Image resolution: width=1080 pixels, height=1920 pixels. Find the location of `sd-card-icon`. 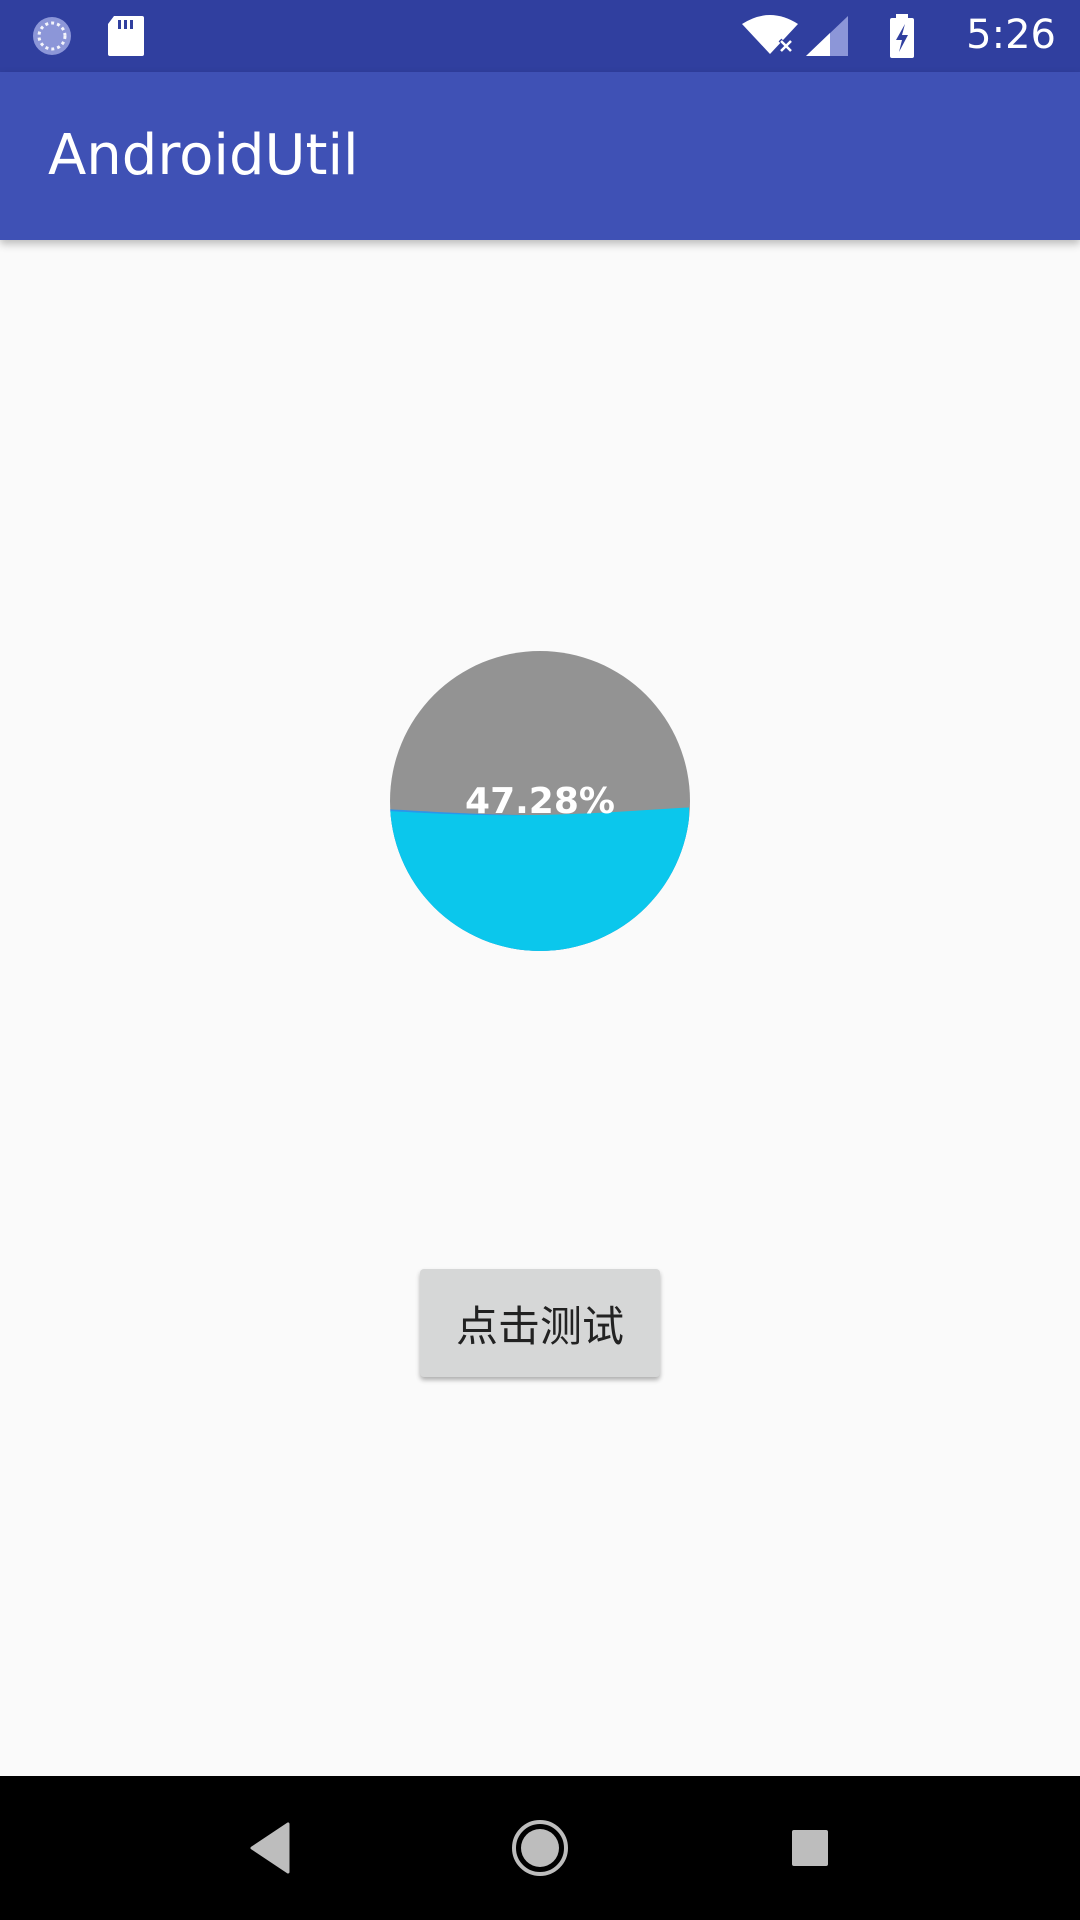

sd-card-icon is located at coordinates (126, 36).